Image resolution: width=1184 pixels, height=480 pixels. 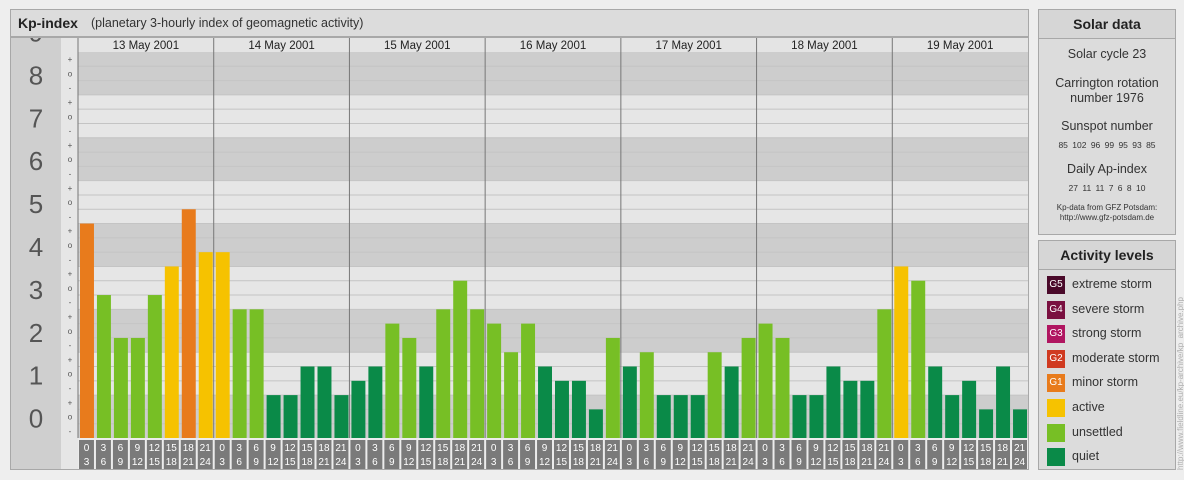 What do you see at coordinates (1105, 382) in the screenshot?
I see `legend-label: minor storm` at bounding box center [1105, 382].